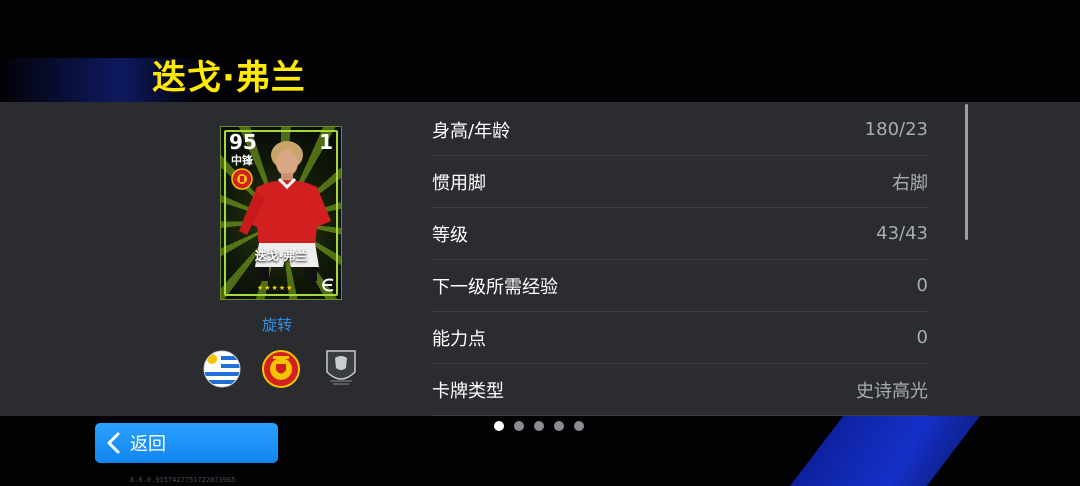 This screenshot has height=486, width=1080. What do you see at coordinates (468, 391) in the screenshot?
I see `stat-label: 卡牌类型` at bounding box center [468, 391].